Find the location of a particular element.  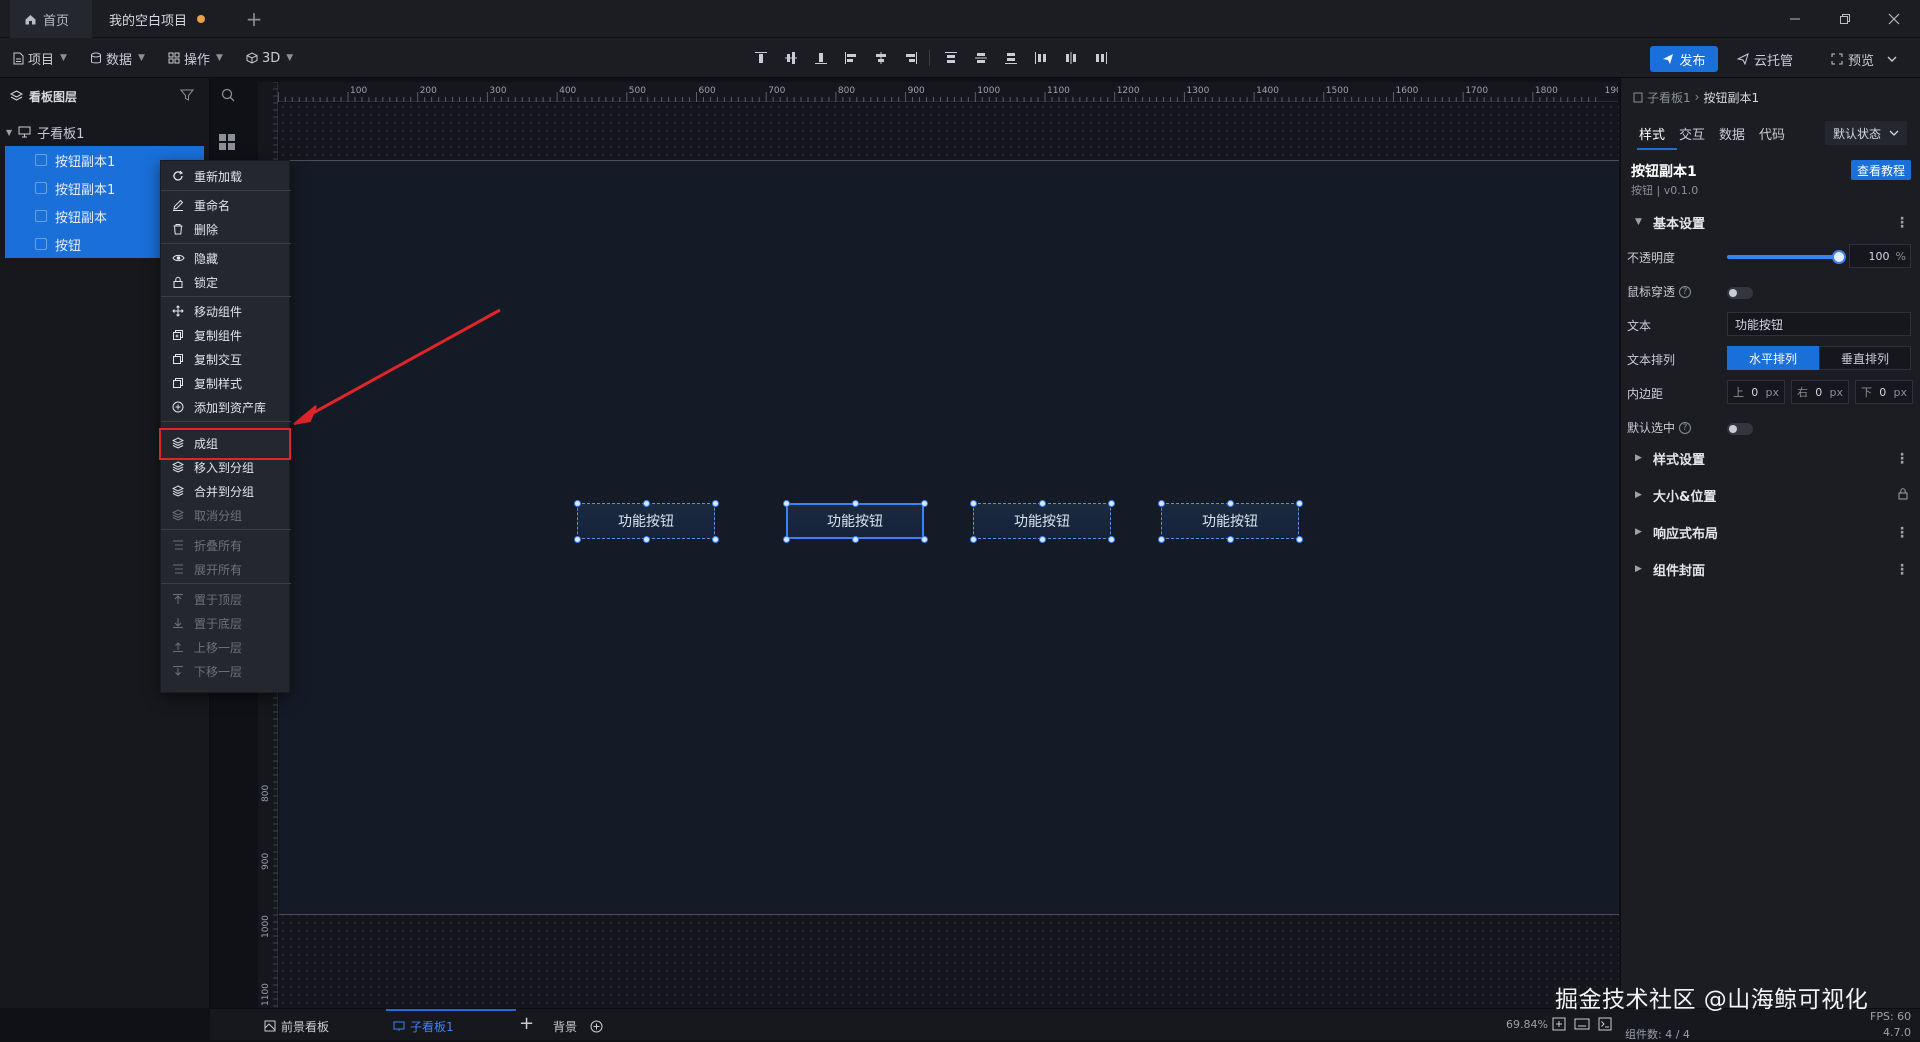

align-left-icon is located at coordinates (851, 58).